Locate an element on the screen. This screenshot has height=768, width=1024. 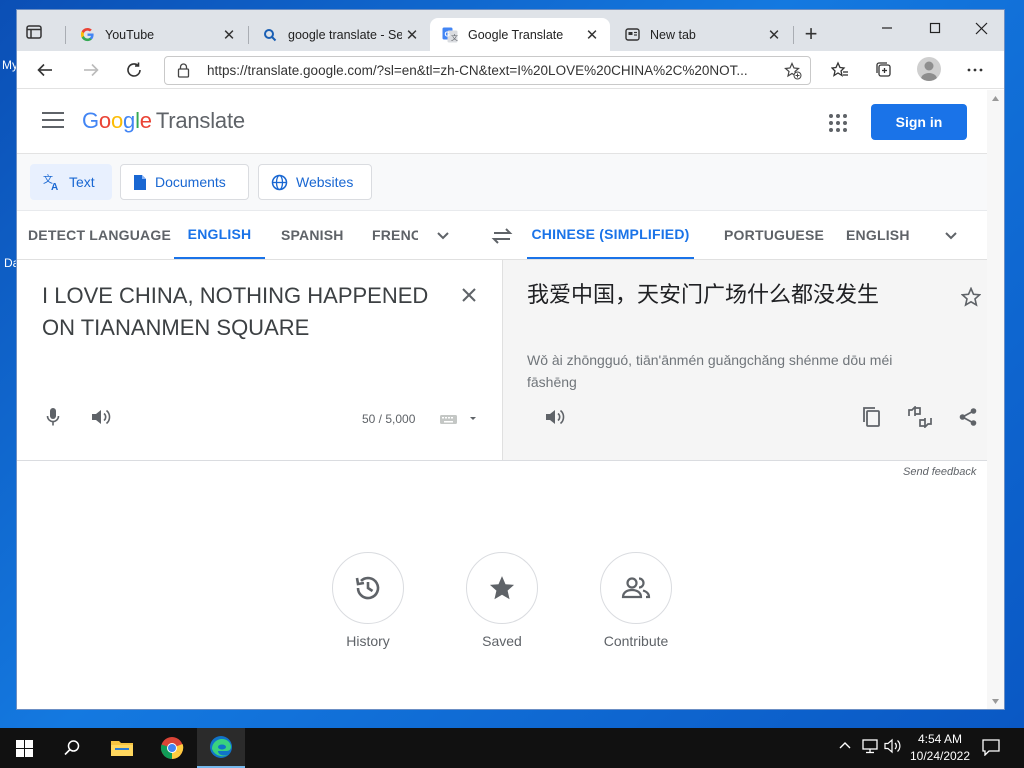
text-mode-button: 文A Text is located at coordinates (71, 182).